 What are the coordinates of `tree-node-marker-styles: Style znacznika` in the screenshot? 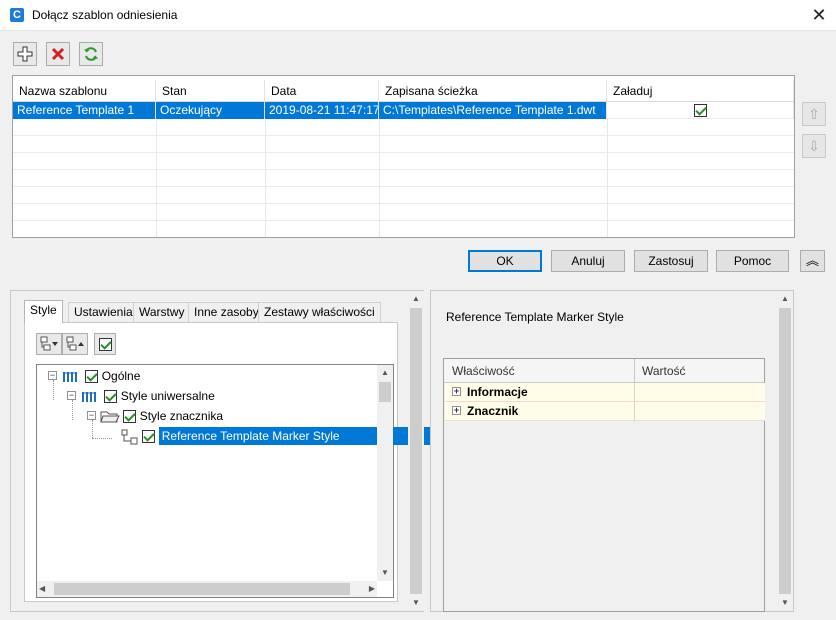 It's located at (161, 416).